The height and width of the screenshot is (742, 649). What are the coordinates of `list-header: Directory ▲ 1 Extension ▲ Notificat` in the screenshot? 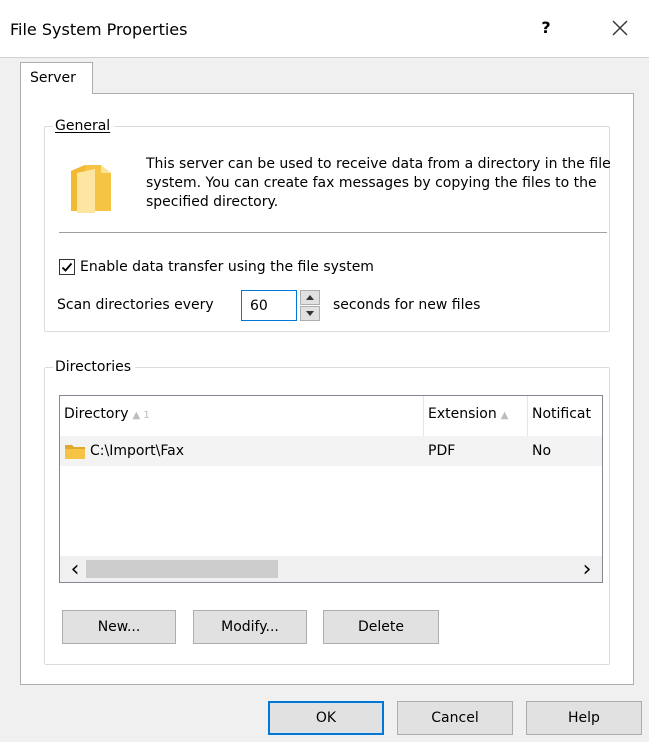 It's located at (331, 416).